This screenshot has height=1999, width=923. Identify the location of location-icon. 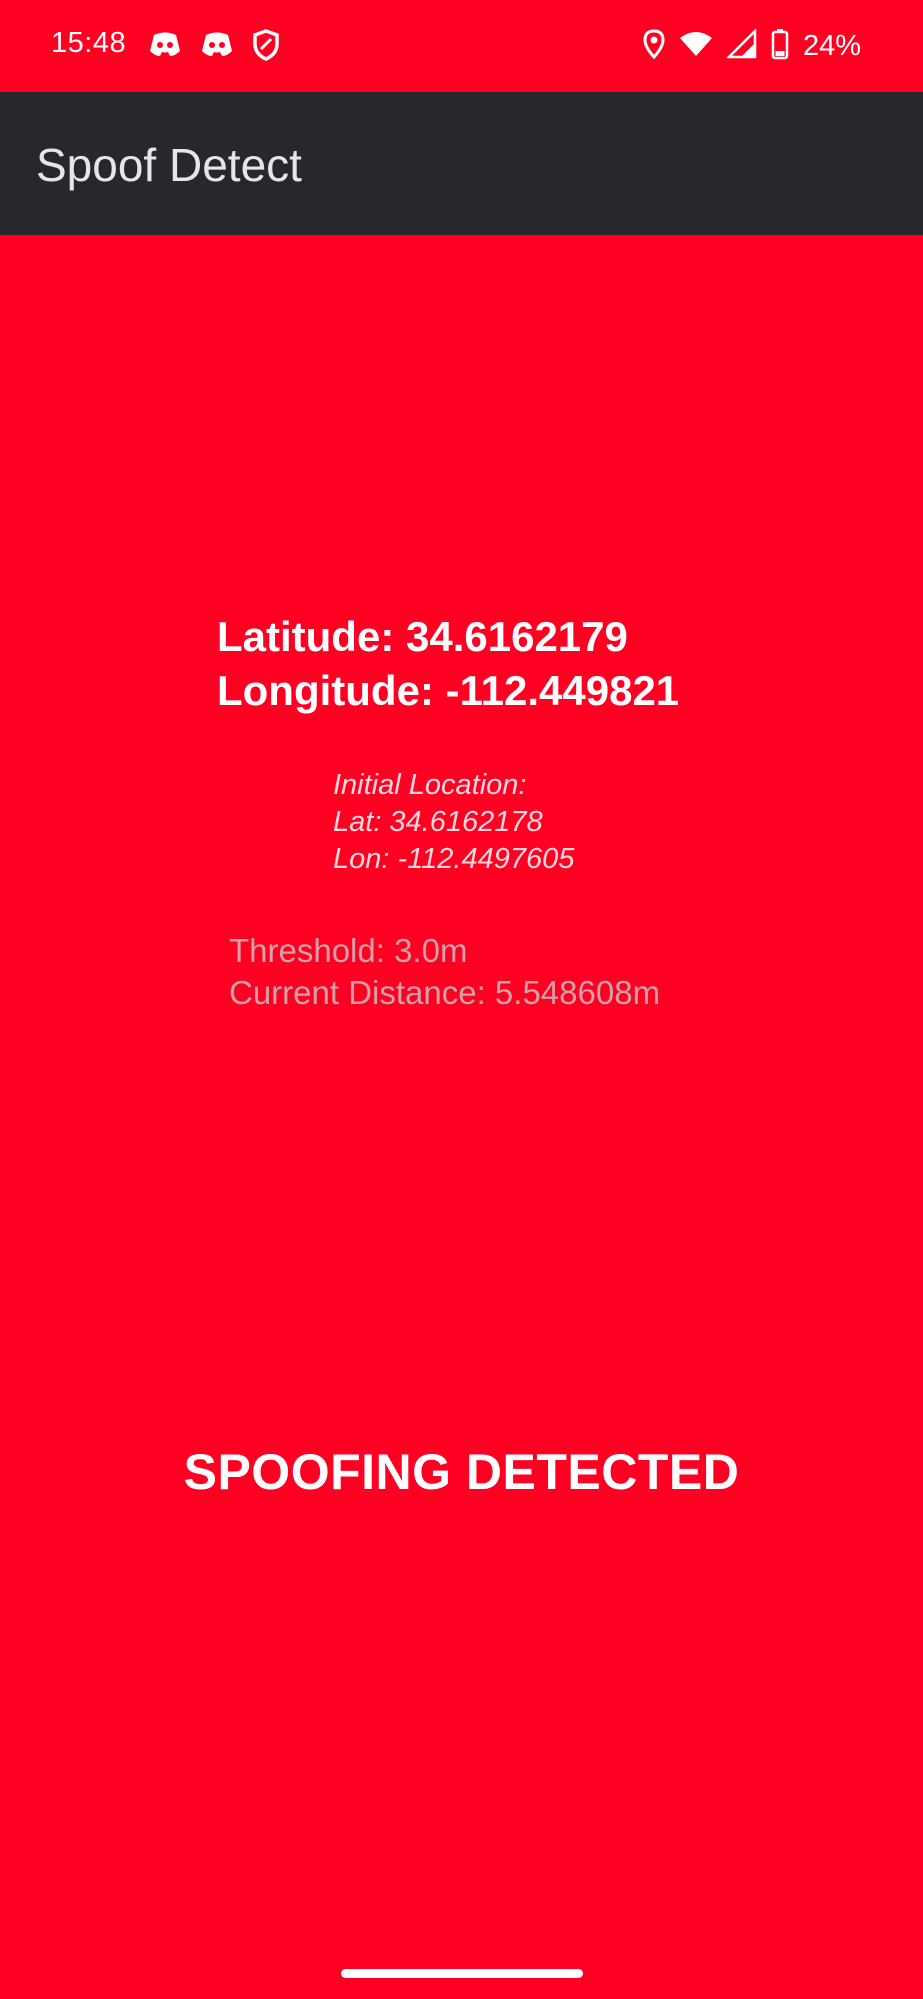
(654, 46).